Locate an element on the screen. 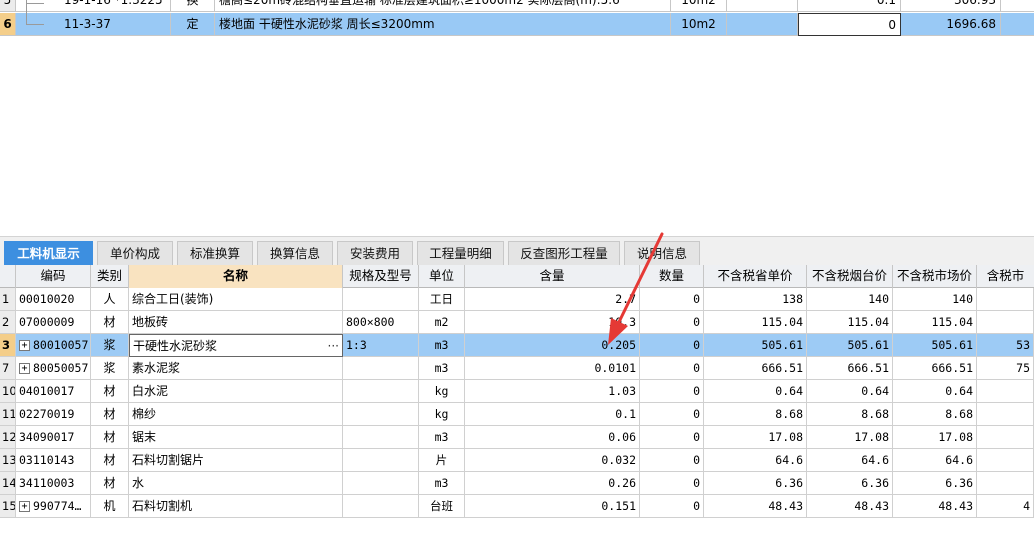 This screenshot has height=547, width=1034. material-spec: 800×800 is located at coordinates (381, 322).